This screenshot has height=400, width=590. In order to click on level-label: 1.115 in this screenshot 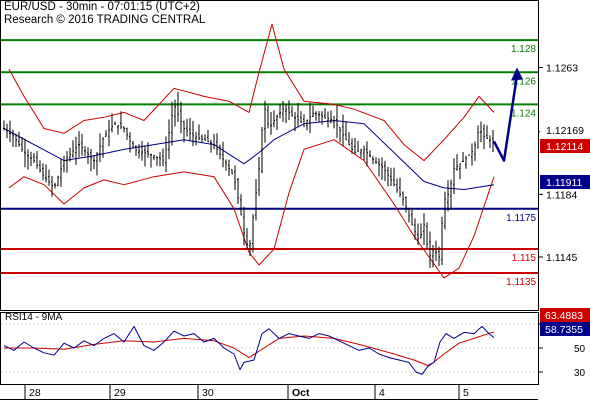, I will do `click(524, 258)`.